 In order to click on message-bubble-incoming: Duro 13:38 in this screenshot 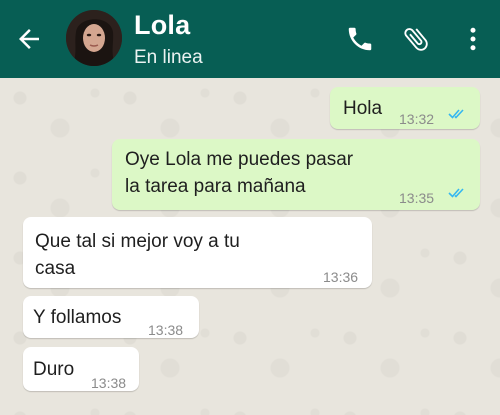, I will do `click(81, 369)`.